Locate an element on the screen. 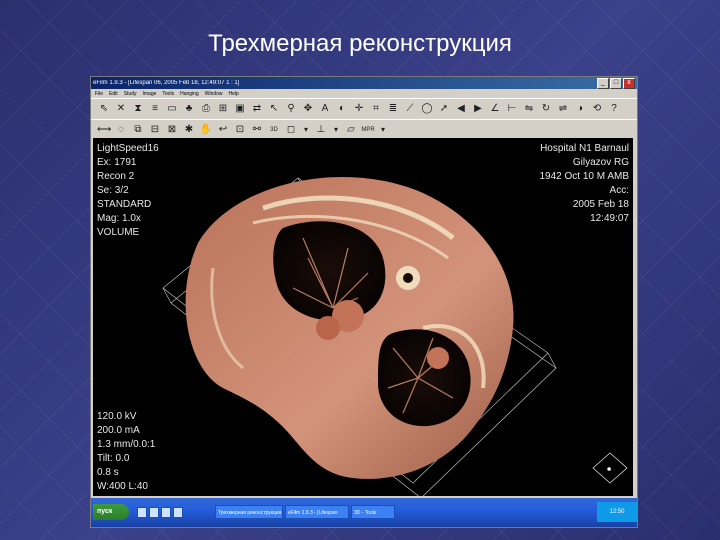 The height and width of the screenshot is (540, 720). taskbar-item-efilm: eFilm 1.9.3 - [Lifespan is located at coordinates (317, 512).